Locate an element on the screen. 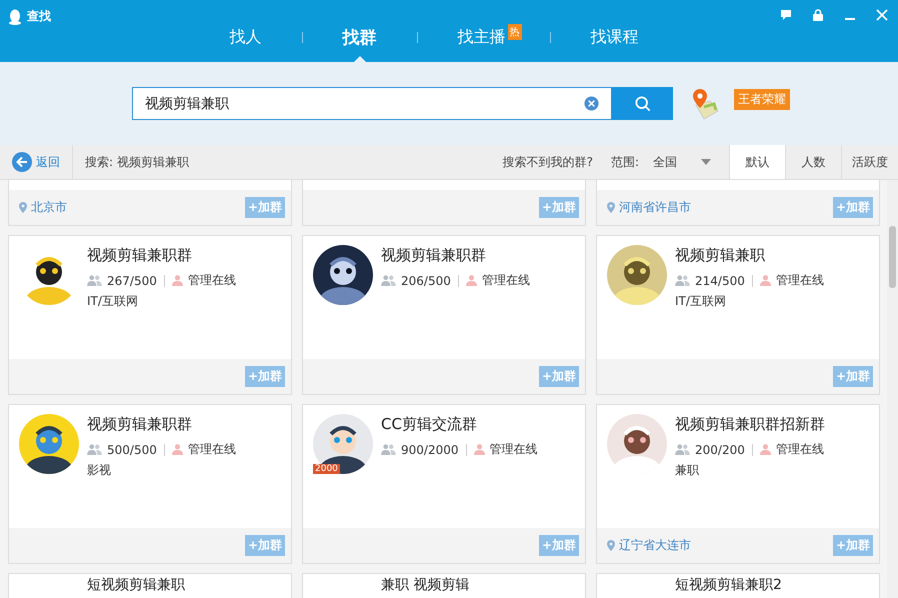 The height and width of the screenshot is (598, 898). group-category: 影视 is located at coordinates (99, 470).